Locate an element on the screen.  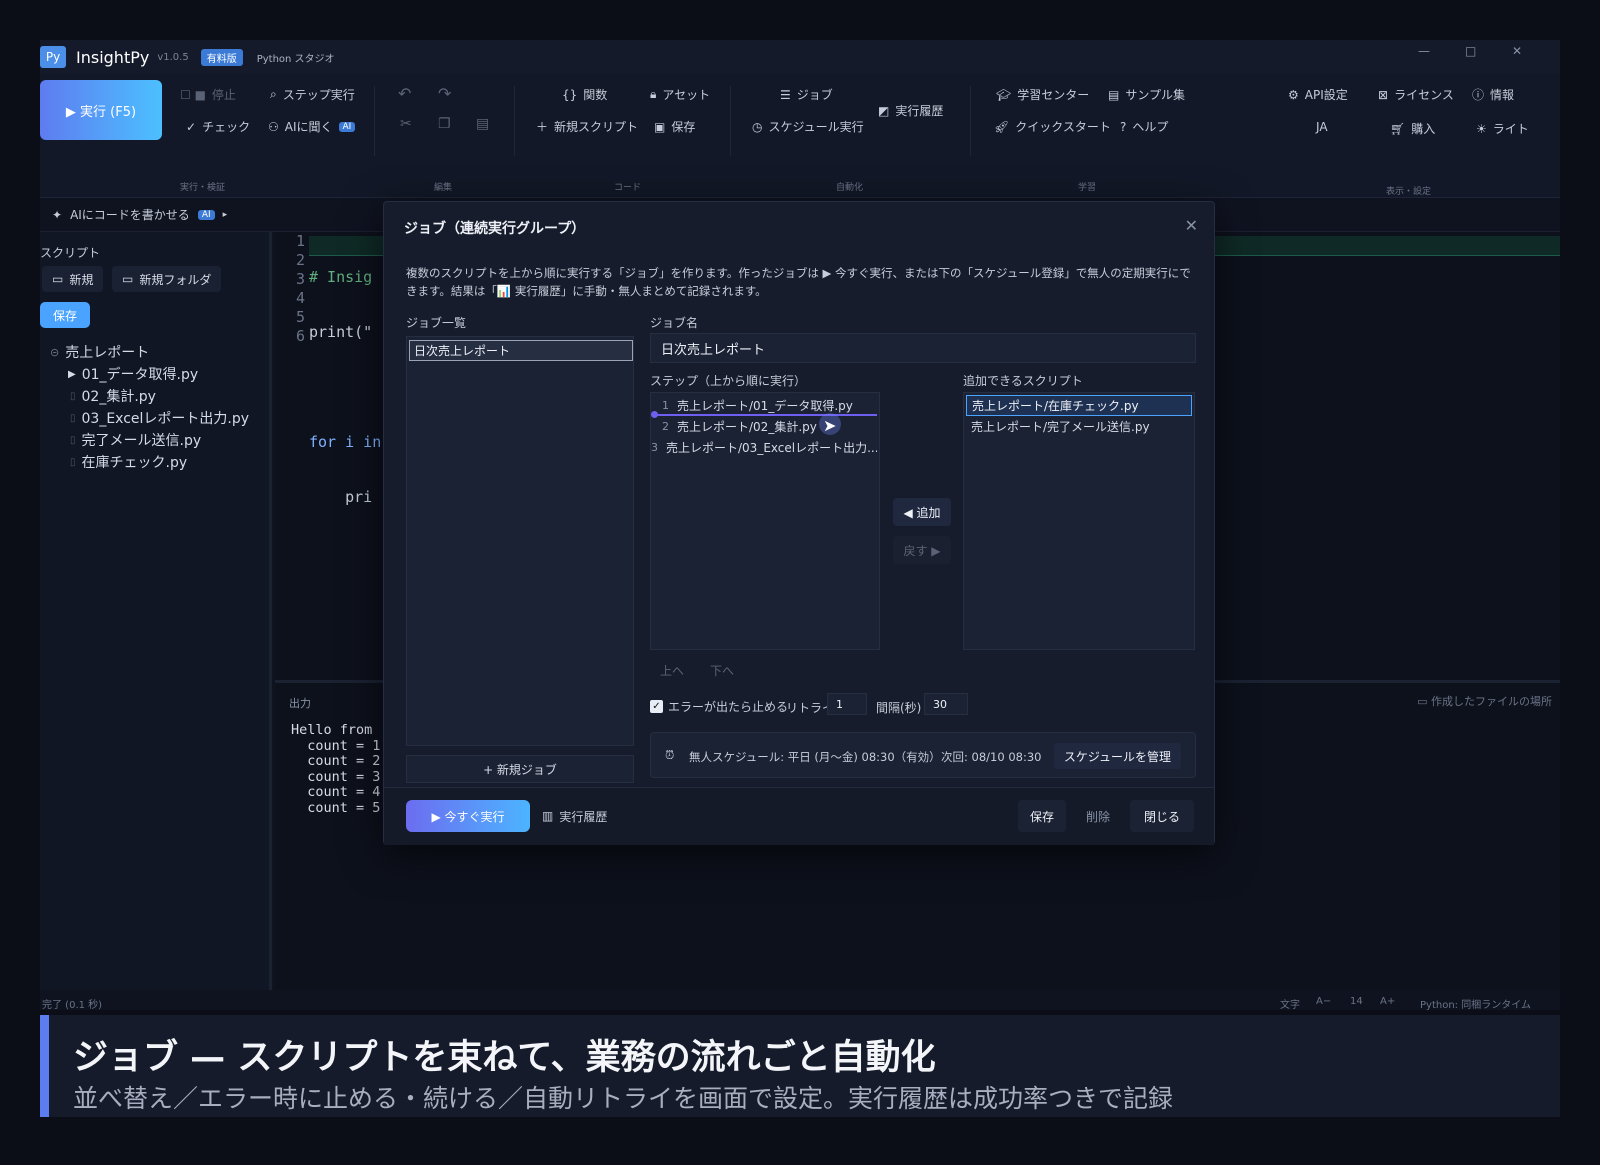
new-script-sidebar-button: ▭ 新規 is located at coordinates (73, 279).